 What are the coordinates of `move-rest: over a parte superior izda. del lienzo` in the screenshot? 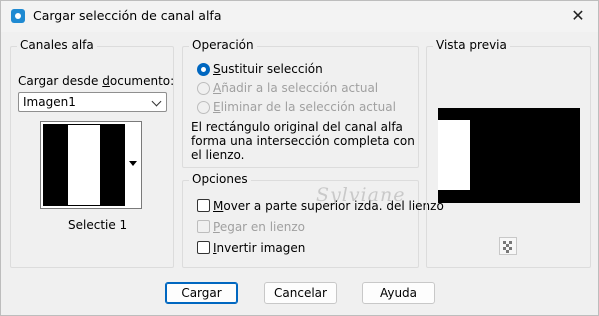 It's located at (333, 206).